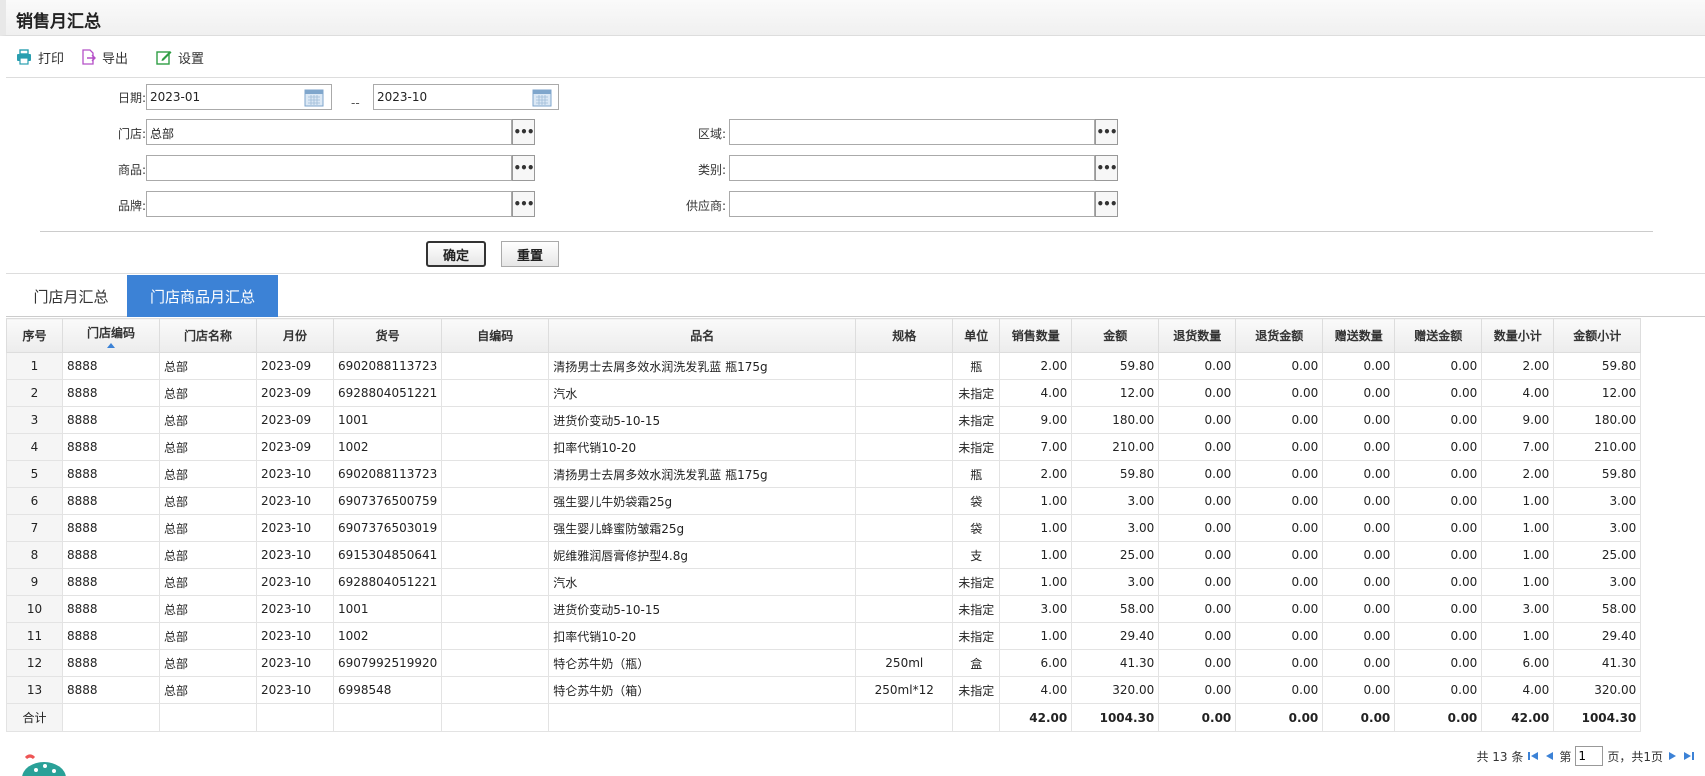 The height and width of the screenshot is (776, 1705). Describe the element at coordinates (702, 420) in the screenshot. I see `table-cell: 进货价变动5-10-15` at that location.